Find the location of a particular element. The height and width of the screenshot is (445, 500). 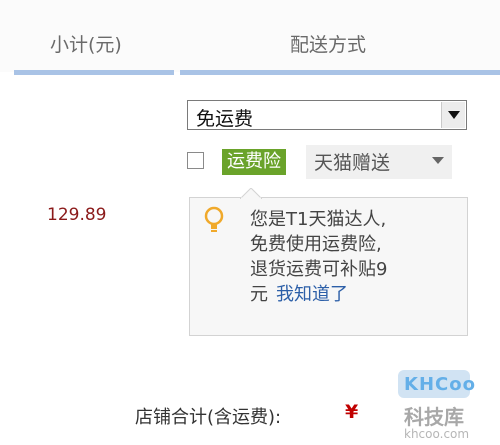

subtotal-column-header: 小计(元) is located at coordinates (86, 45).